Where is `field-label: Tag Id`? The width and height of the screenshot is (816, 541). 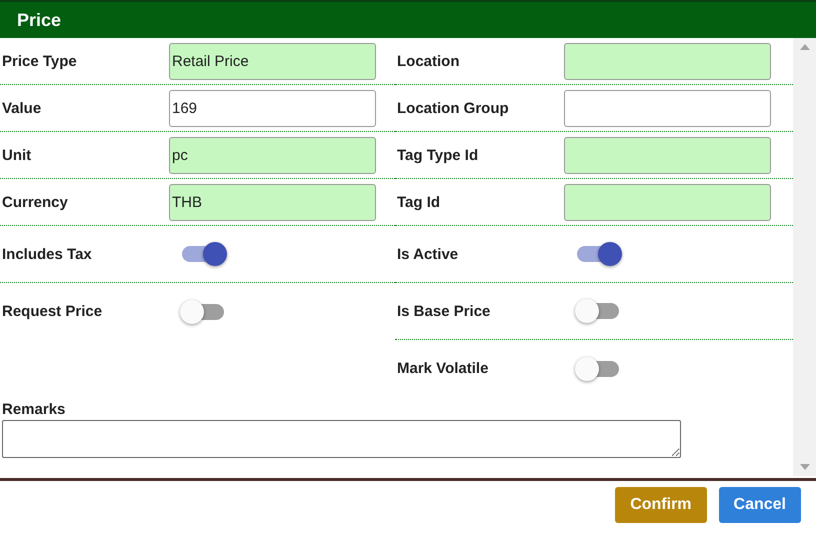
field-label: Tag Id is located at coordinates (419, 202).